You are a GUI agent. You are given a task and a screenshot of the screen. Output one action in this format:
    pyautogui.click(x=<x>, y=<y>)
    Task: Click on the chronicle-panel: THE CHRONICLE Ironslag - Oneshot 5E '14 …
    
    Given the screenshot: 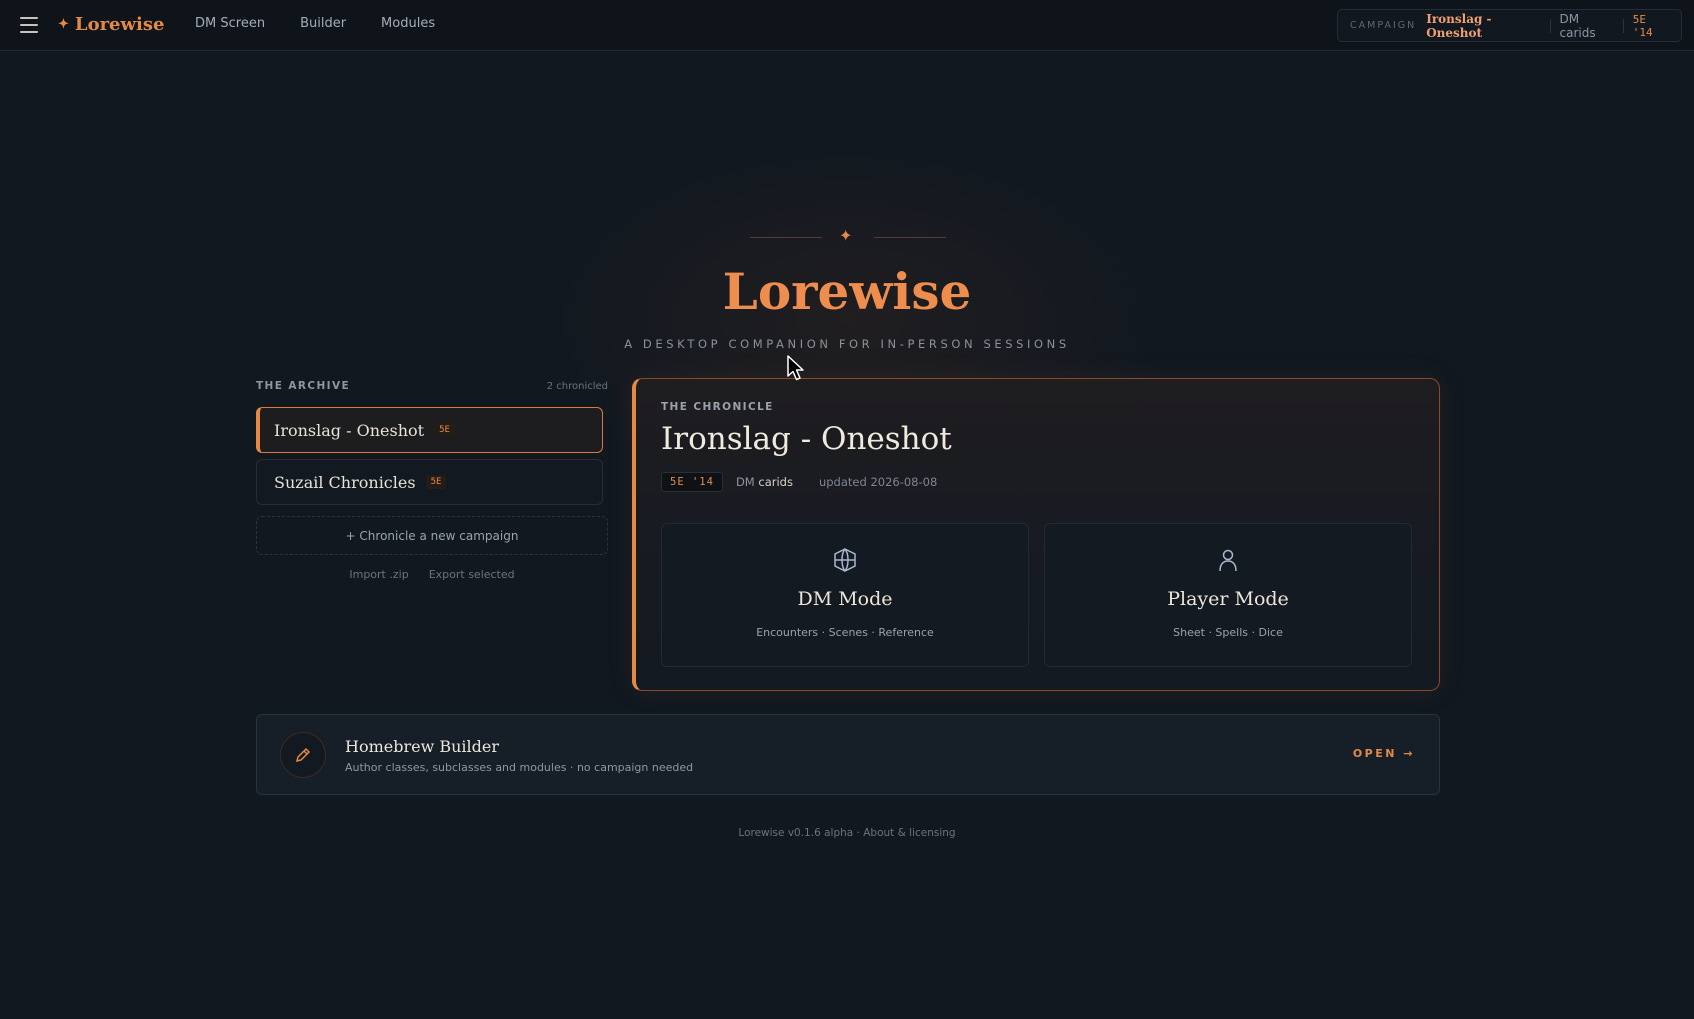 What is the action you would take?
    pyautogui.click(x=1036, y=534)
    